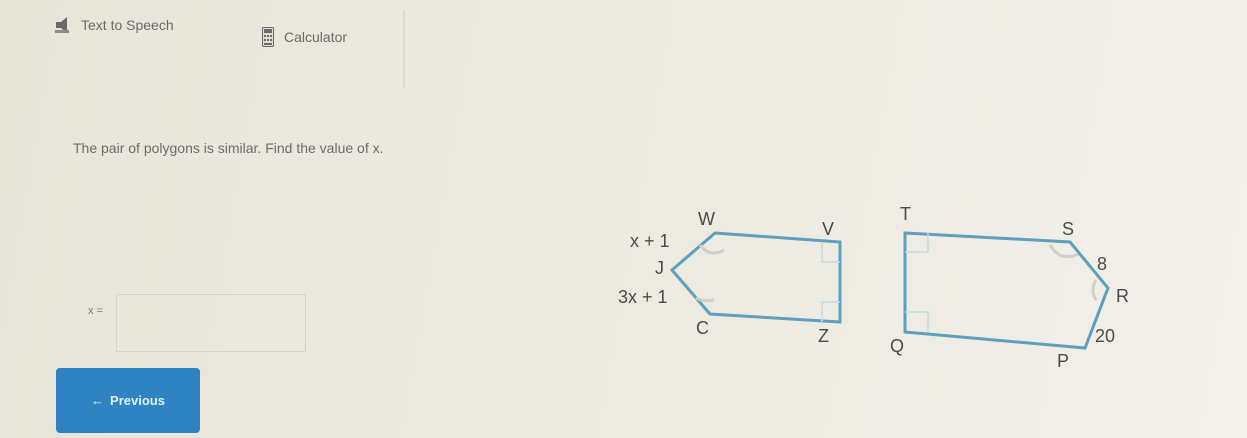  What do you see at coordinates (643, 297) in the screenshot?
I see `side-label-jc: 3x + 1` at bounding box center [643, 297].